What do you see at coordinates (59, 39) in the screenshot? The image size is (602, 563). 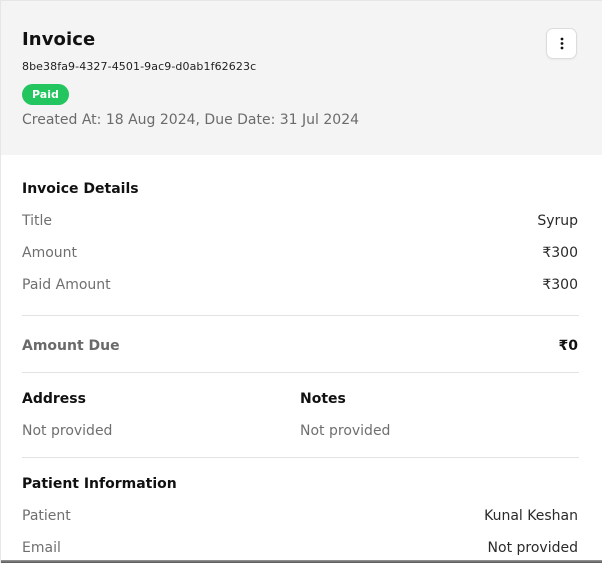 I see `invoice-title: Invoice` at bounding box center [59, 39].